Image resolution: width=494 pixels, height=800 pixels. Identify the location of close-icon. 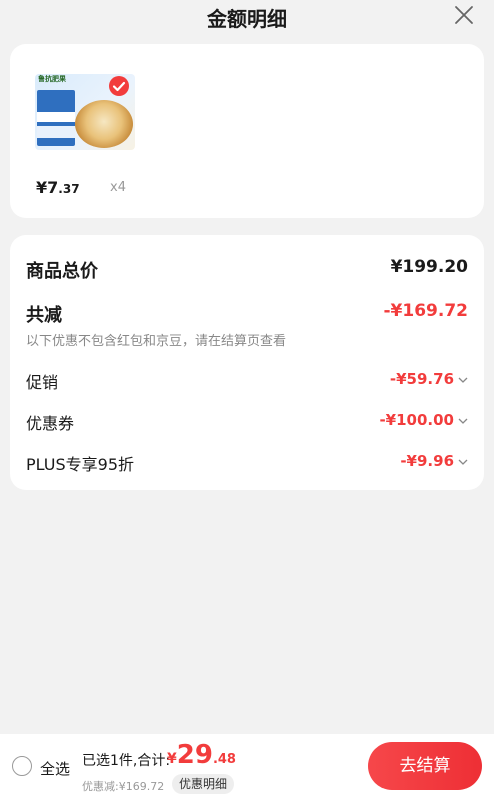
(464, 15).